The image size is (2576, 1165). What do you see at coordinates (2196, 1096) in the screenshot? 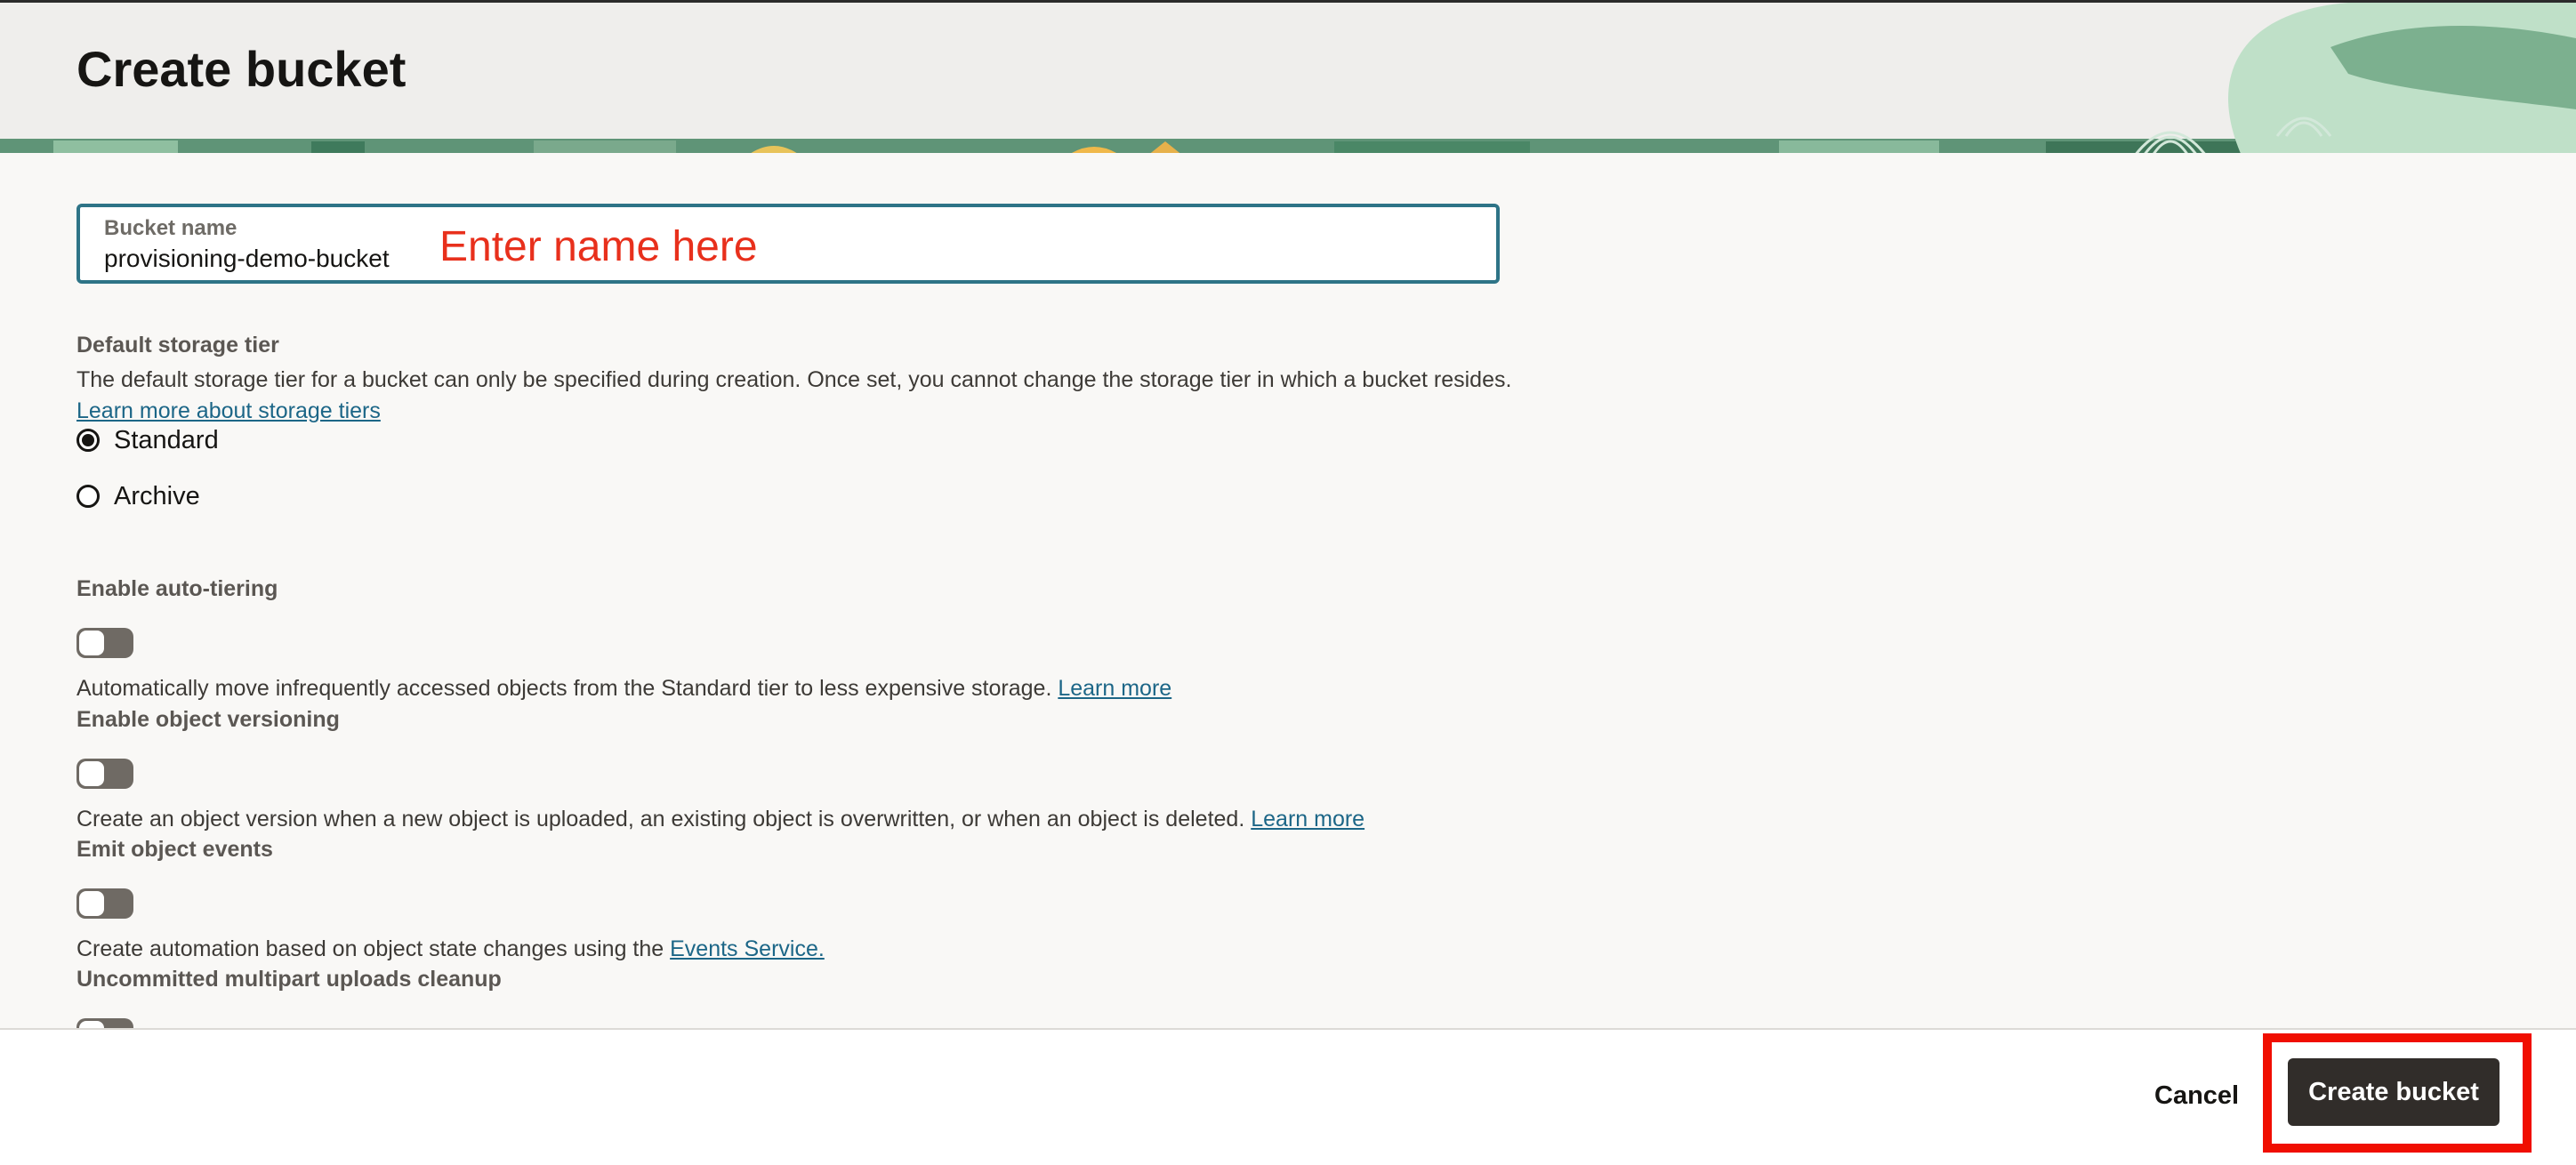
I see `cancel-button: Cancel` at bounding box center [2196, 1096].